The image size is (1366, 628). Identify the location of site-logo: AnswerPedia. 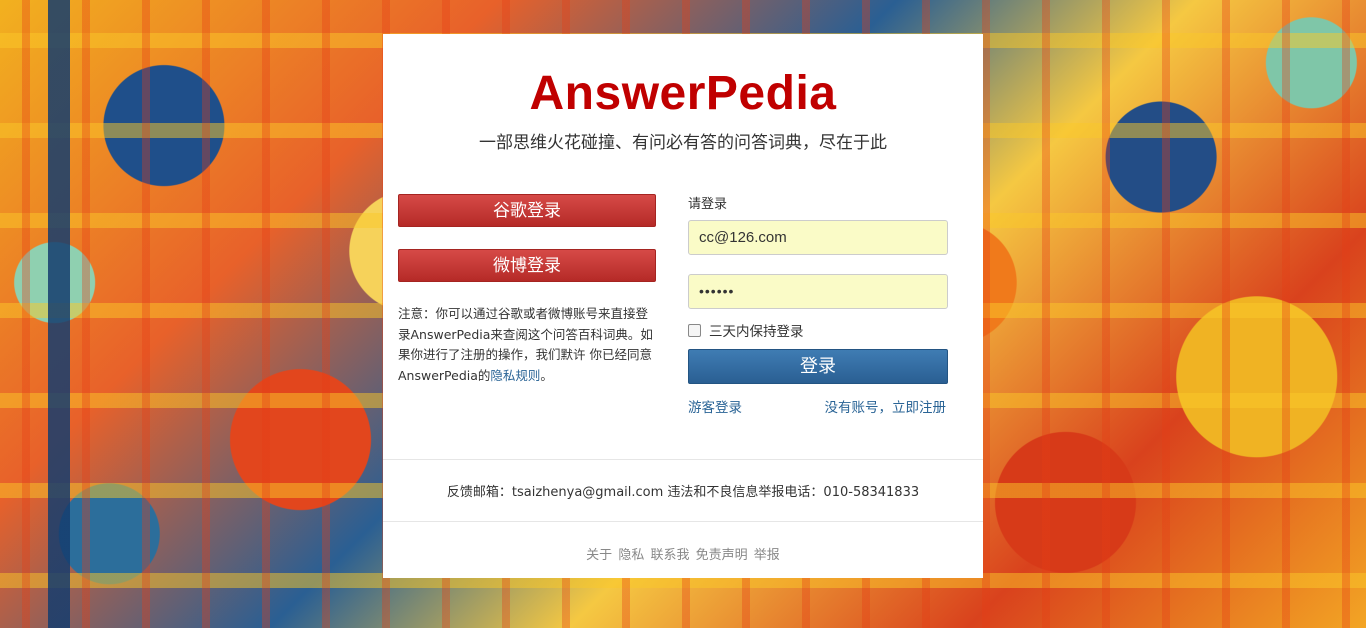
(683, 93).